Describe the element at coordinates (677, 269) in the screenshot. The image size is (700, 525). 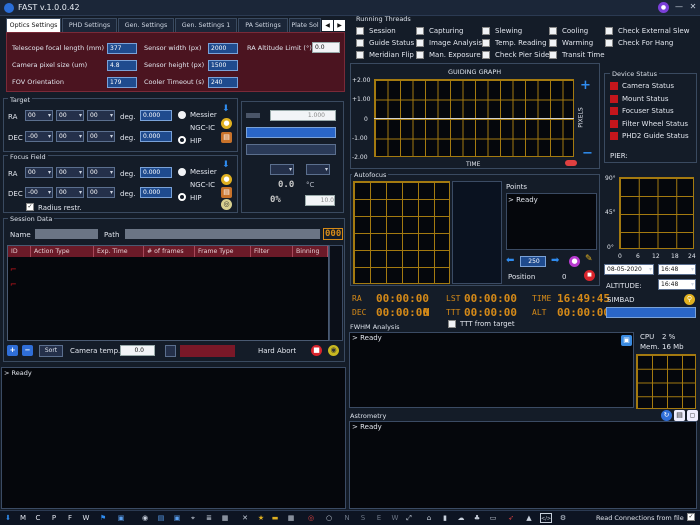
I see `time-picker: 16:48` at that location.